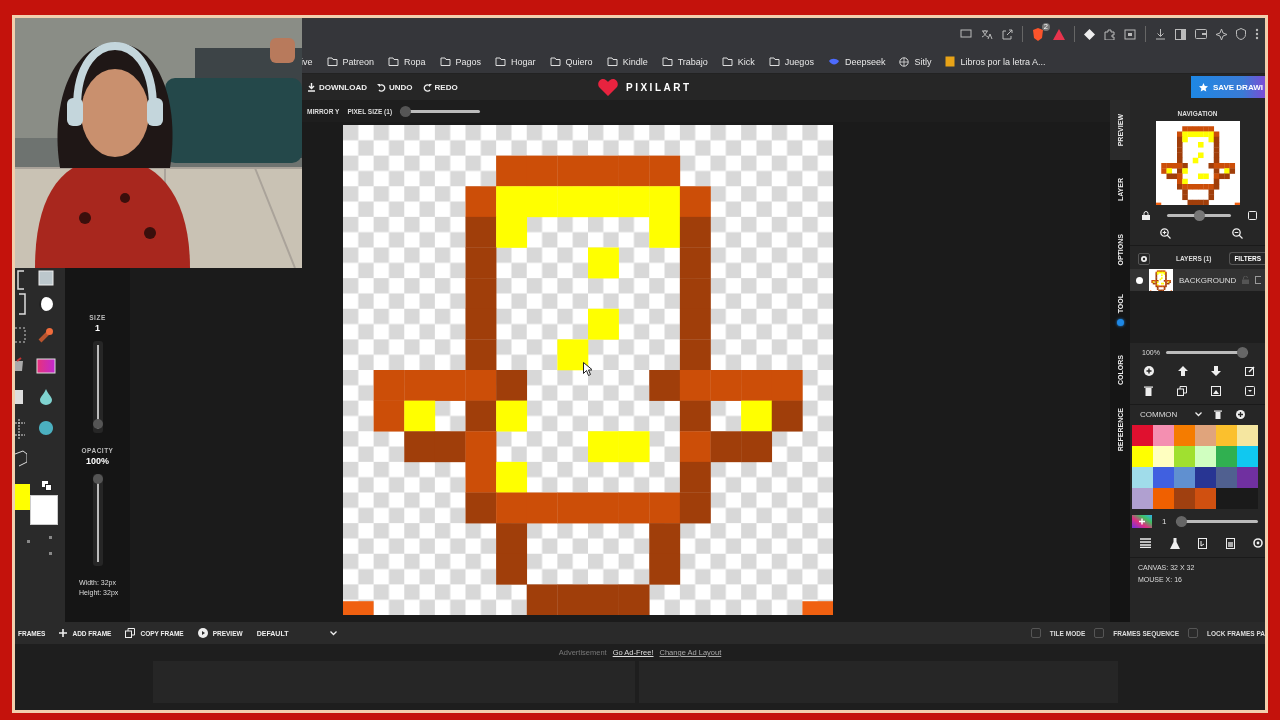 This screenshot has height=720, width=1280. What do you see at coordinates (407, 61) in the screenshot?
I see `bookmark: Ropa` at bounding box center [407, 61].